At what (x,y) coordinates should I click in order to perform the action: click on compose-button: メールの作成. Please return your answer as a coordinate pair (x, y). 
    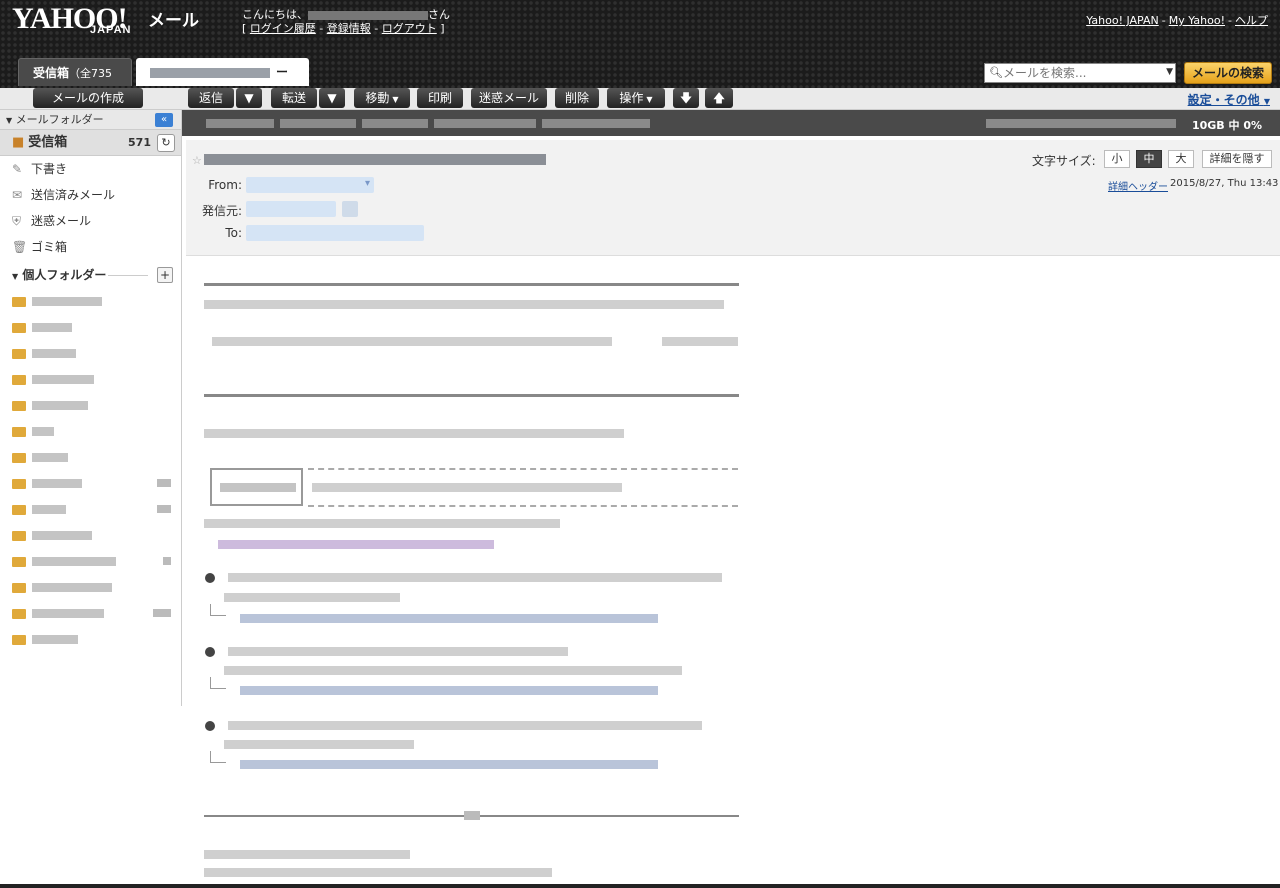
    Looking at the image, I should click on (88, 98).